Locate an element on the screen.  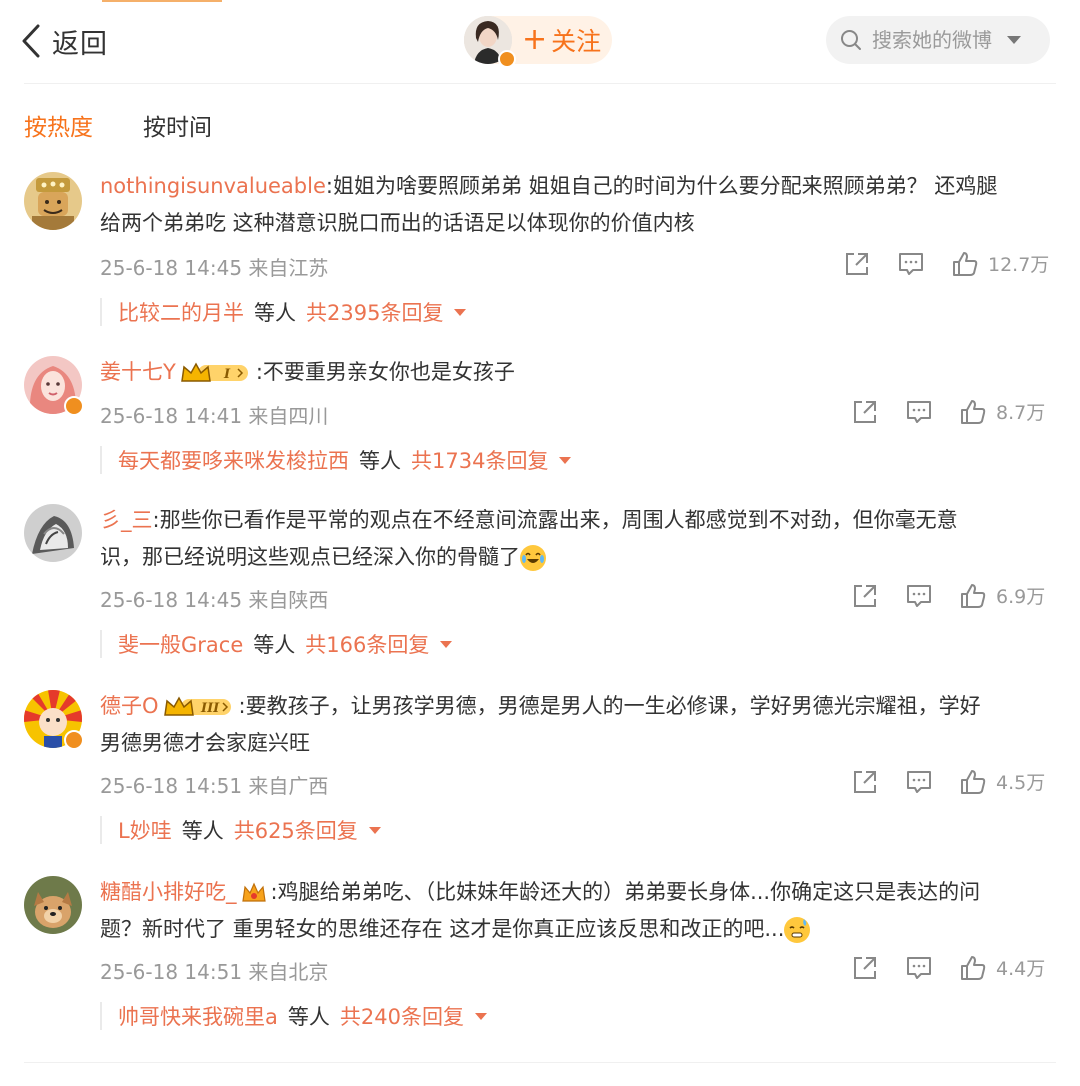
comment-meta: 25-6-18 14:45 来自陕西 is located at coordinates (214, 600).